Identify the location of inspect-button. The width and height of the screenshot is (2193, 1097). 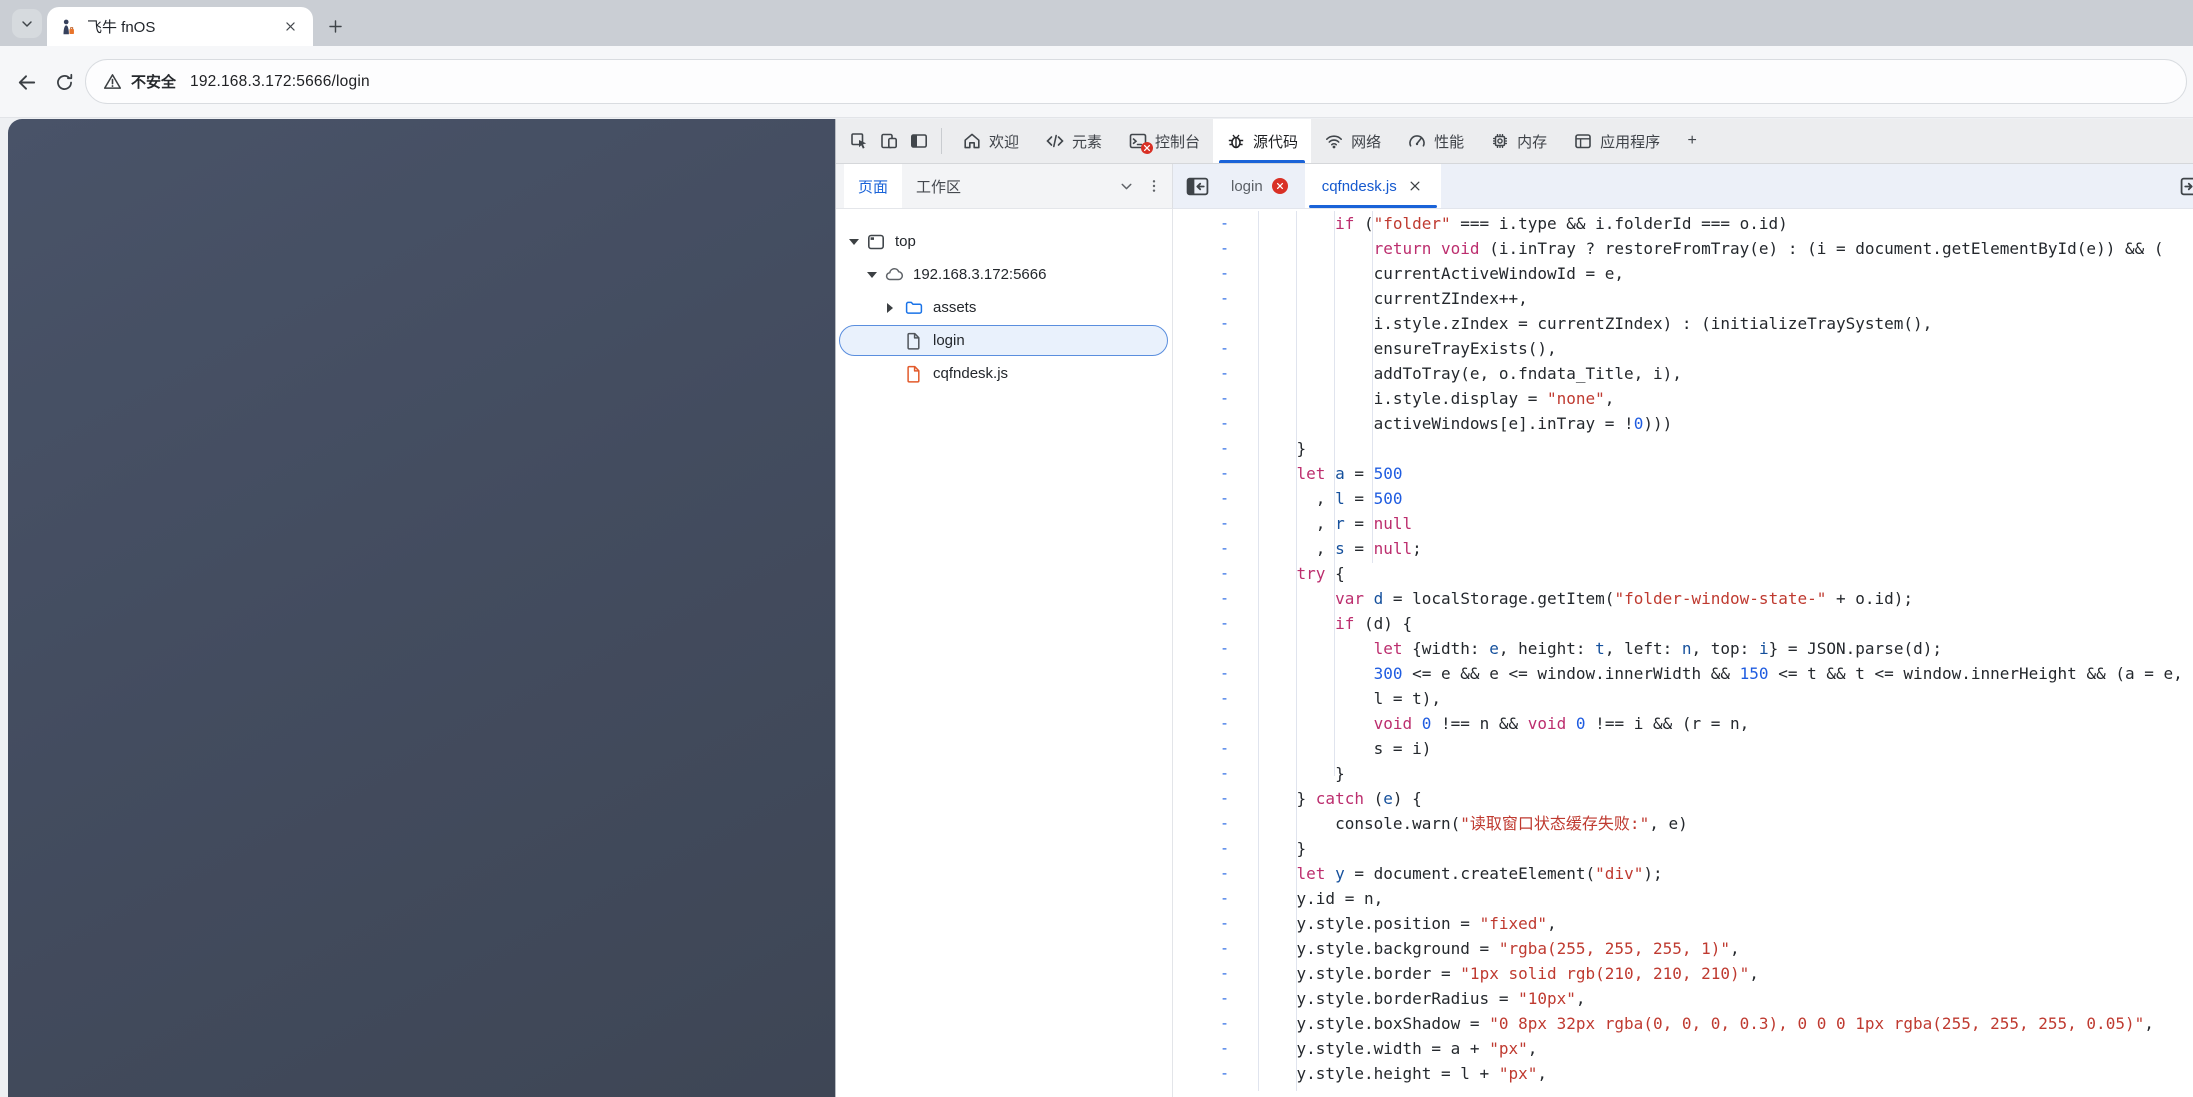
(859, 141).